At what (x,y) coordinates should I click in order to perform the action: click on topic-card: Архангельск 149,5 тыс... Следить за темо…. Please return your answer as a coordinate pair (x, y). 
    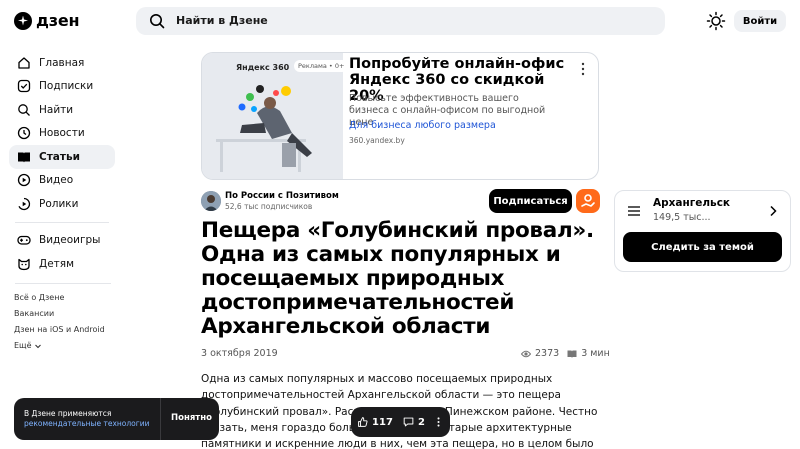
    Looking at the image, I should click on (702, 231).